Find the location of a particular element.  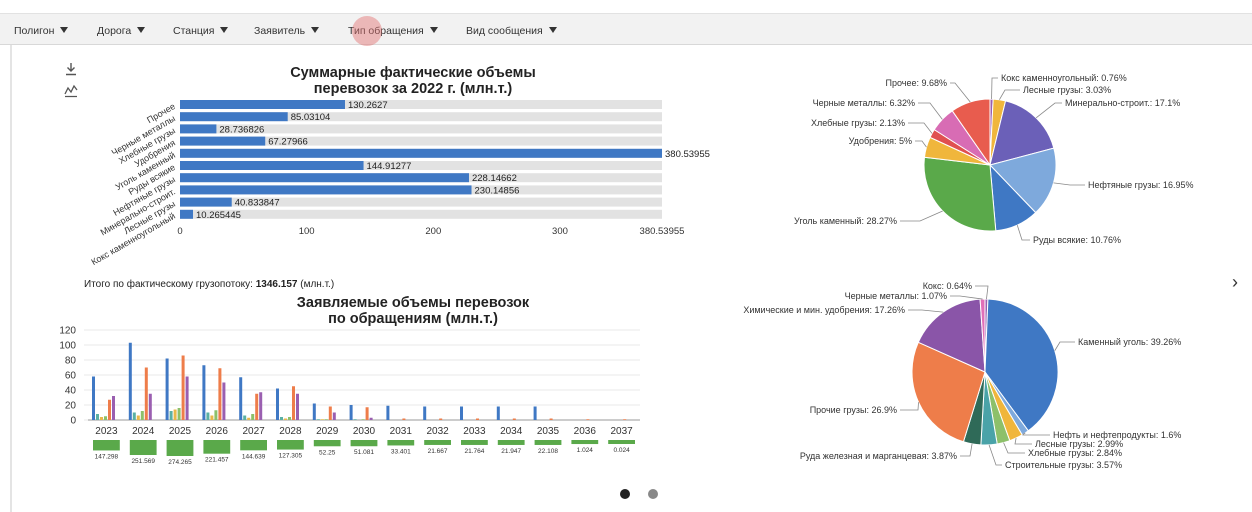

x-tick-label: 2026 is located at coordinates (217, 431).